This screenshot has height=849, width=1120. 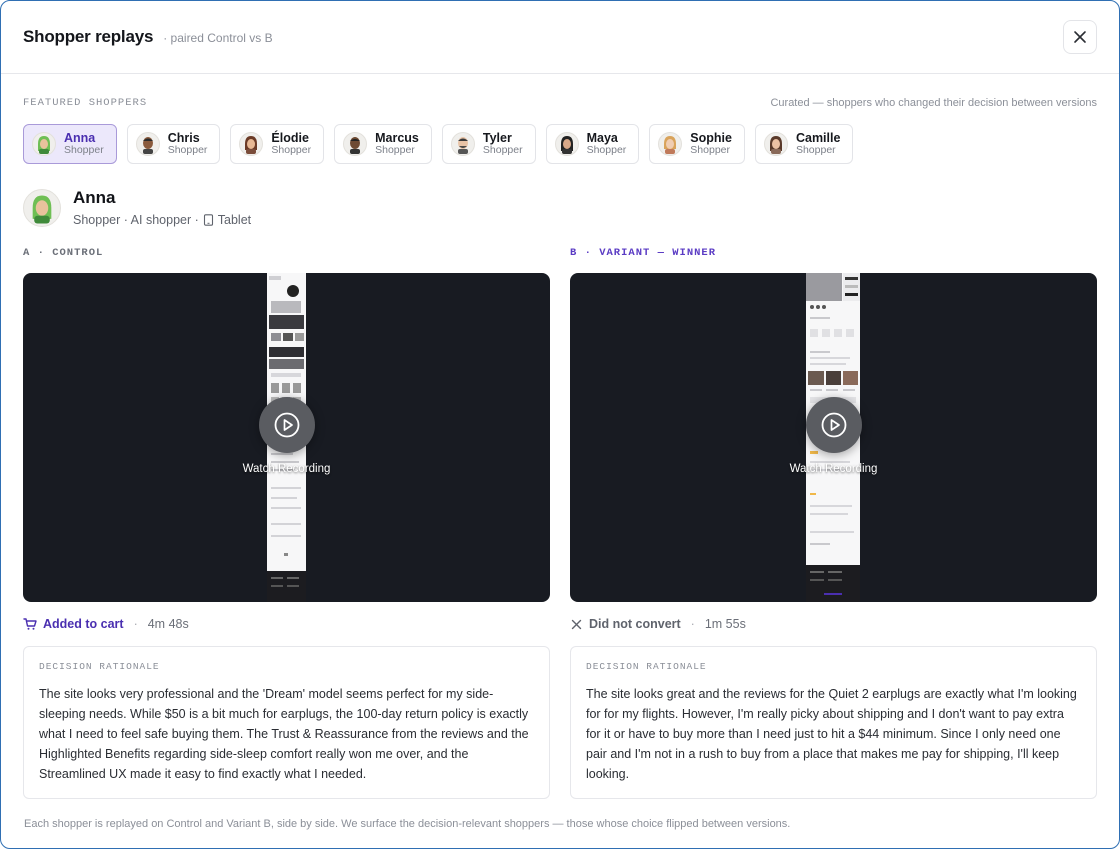 What do you see at coordinates (643, 253) in the screenshot?
I see `variant-label: B · VARIANT — WINNER` at bounding box center [643, 253].